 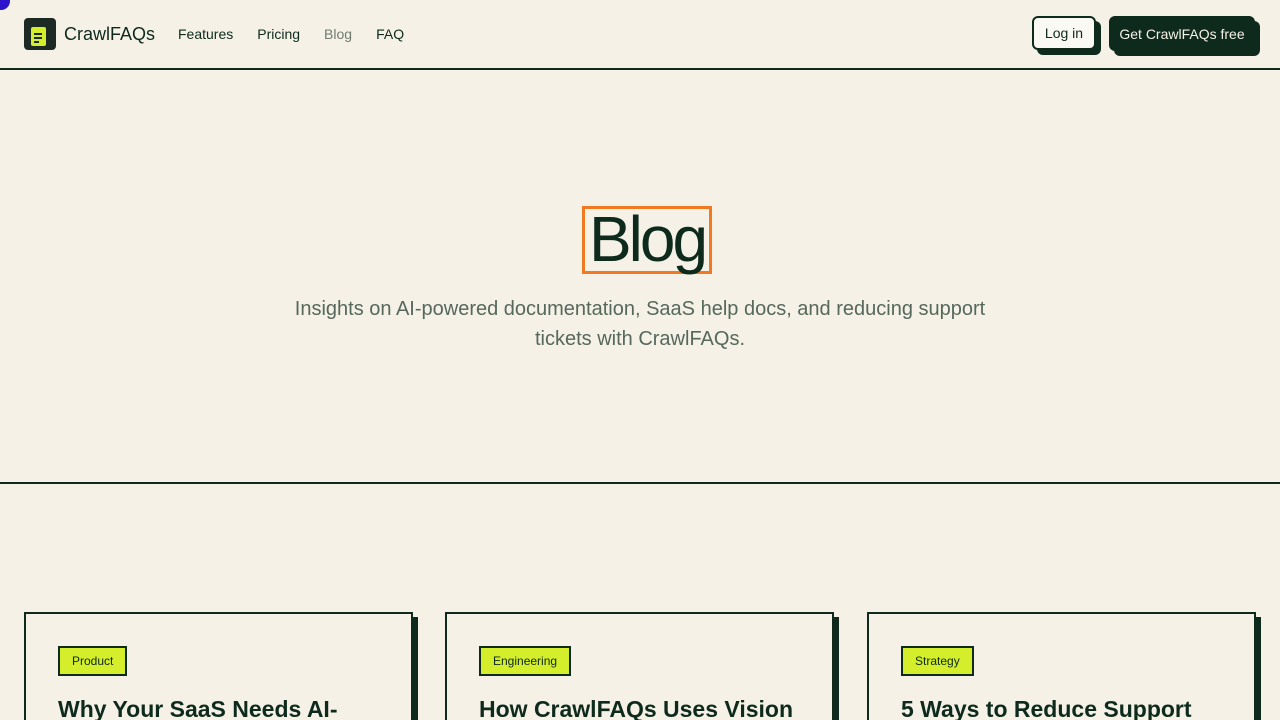 I want to click on blog-card: Engineering How CrawlFAQs Uses Vision AI, so click(x=639, y=666).